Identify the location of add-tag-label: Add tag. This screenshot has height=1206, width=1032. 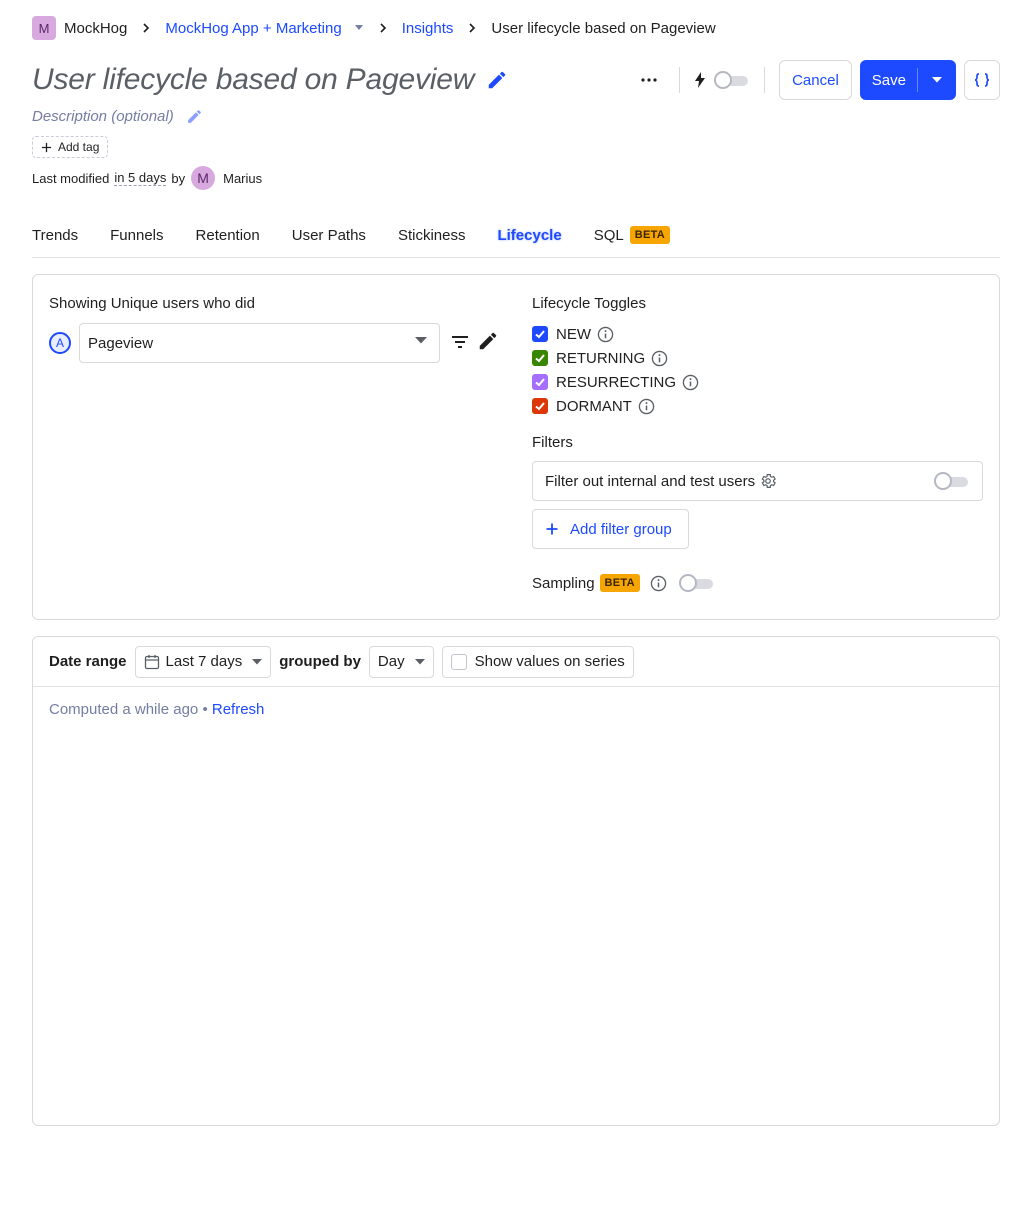
(79, 147).